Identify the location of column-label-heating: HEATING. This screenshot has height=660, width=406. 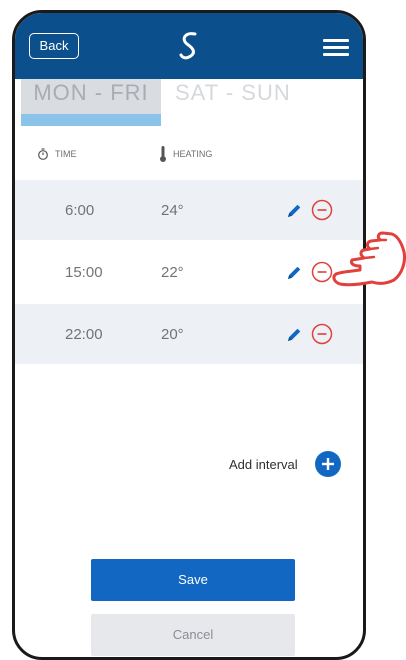
(193, 154).